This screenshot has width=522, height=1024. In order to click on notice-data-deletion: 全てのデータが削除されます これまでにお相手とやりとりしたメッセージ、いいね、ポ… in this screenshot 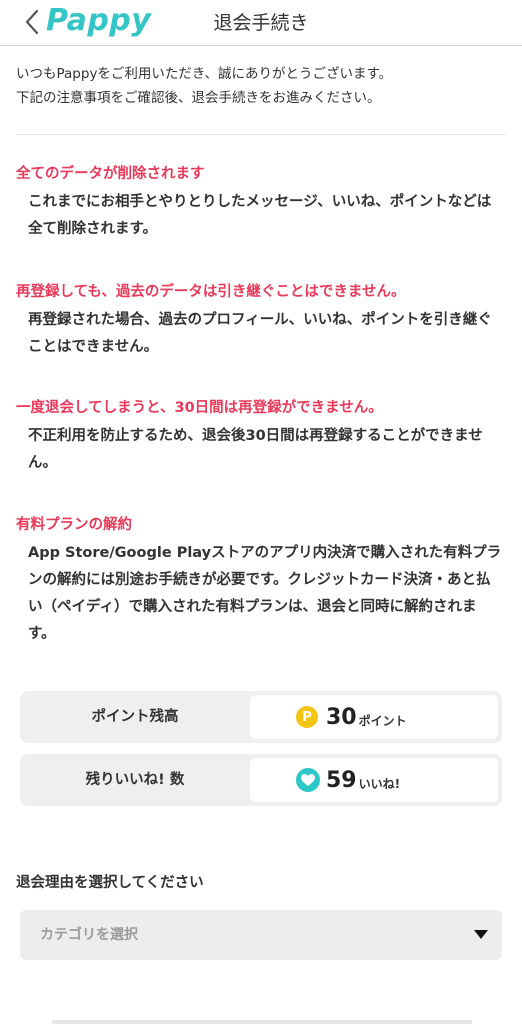, I will do `click(266, 203)`.